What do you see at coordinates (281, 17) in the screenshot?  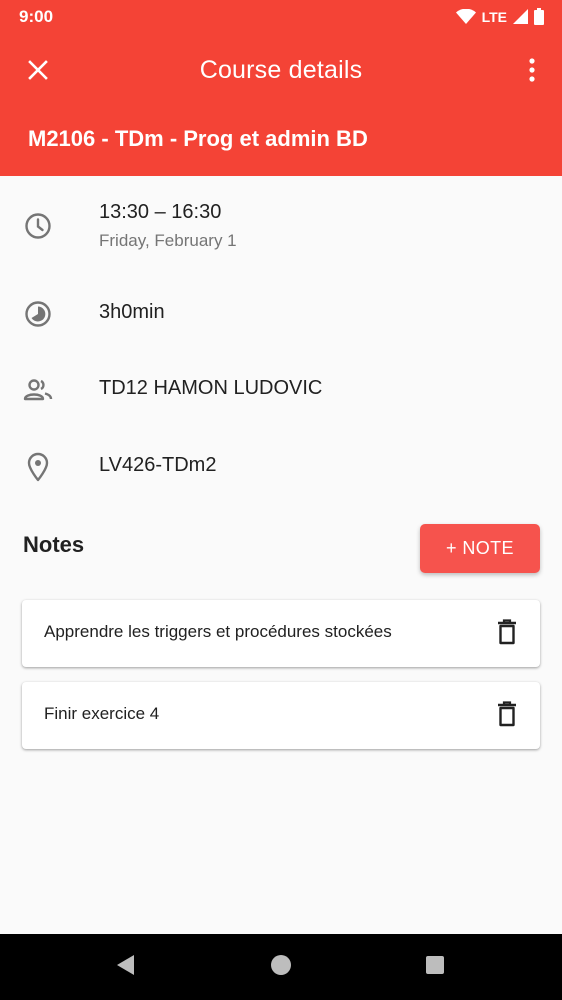 I see `status-bar: 9:00 LTE` at bounding box center [281, 17].